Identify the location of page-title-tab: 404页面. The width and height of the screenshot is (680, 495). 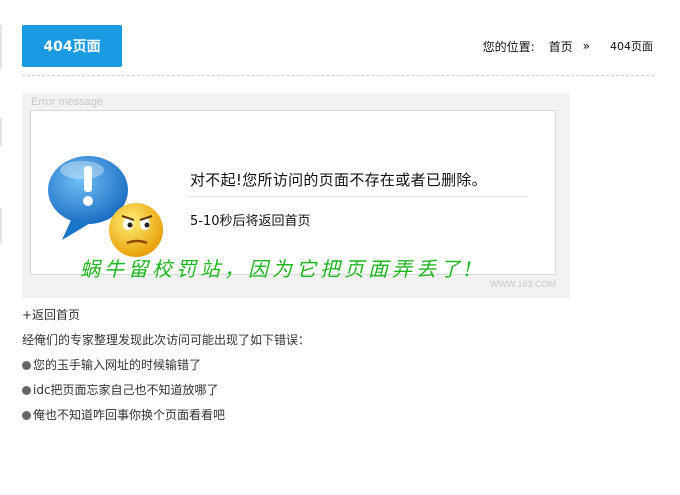
(72, 46).